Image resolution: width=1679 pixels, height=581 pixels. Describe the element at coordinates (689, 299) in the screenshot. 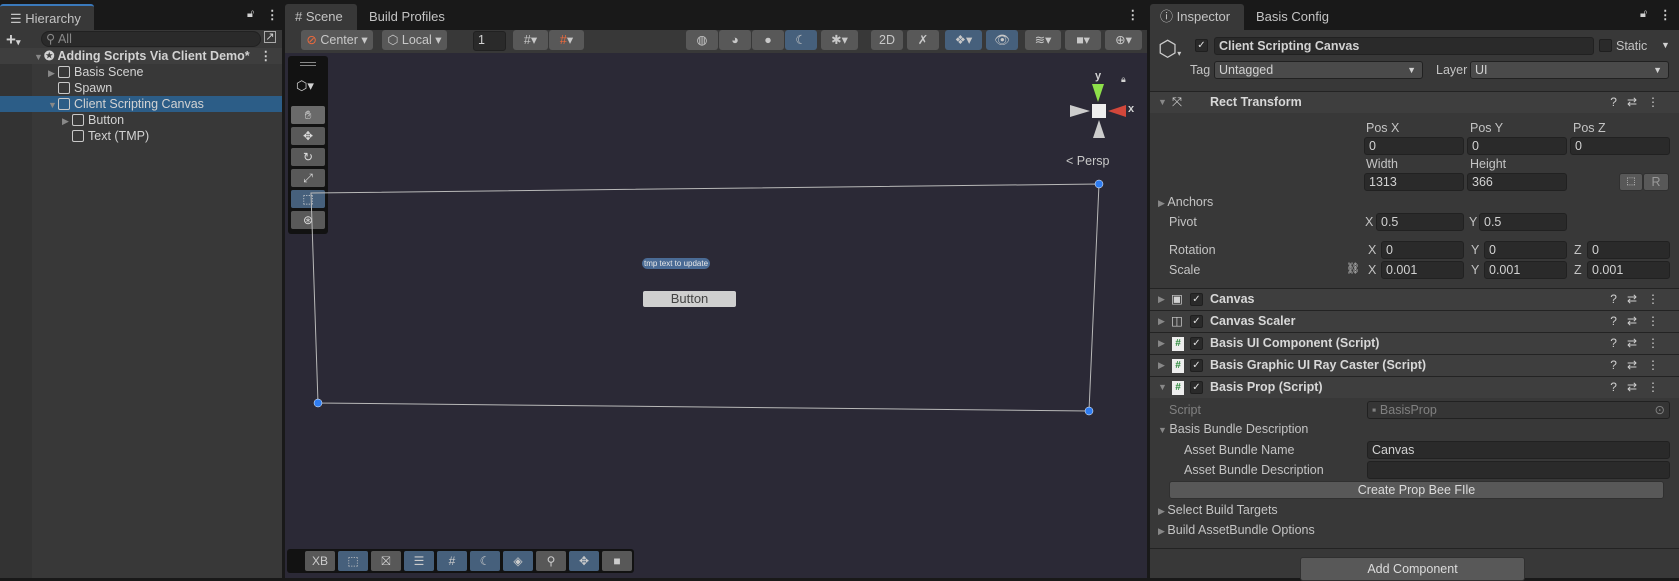

I see `scene-button: Button` at that location.